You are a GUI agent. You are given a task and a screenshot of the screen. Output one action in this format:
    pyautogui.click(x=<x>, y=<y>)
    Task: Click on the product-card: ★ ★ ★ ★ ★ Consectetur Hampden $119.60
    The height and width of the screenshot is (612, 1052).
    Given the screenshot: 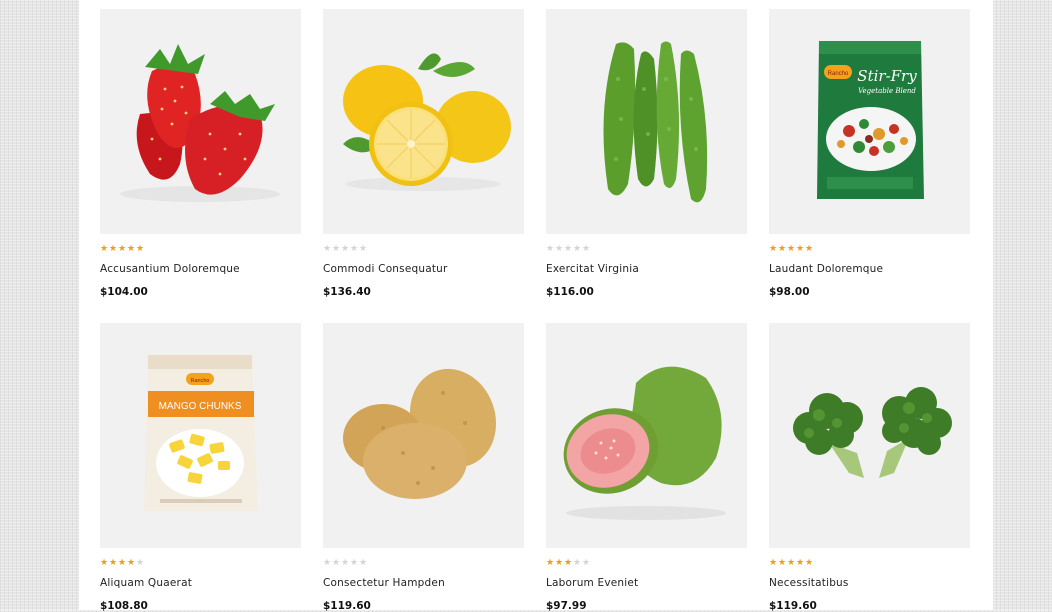 What is the action you would take?
    pyautogui.click(x=423, y=467)
    